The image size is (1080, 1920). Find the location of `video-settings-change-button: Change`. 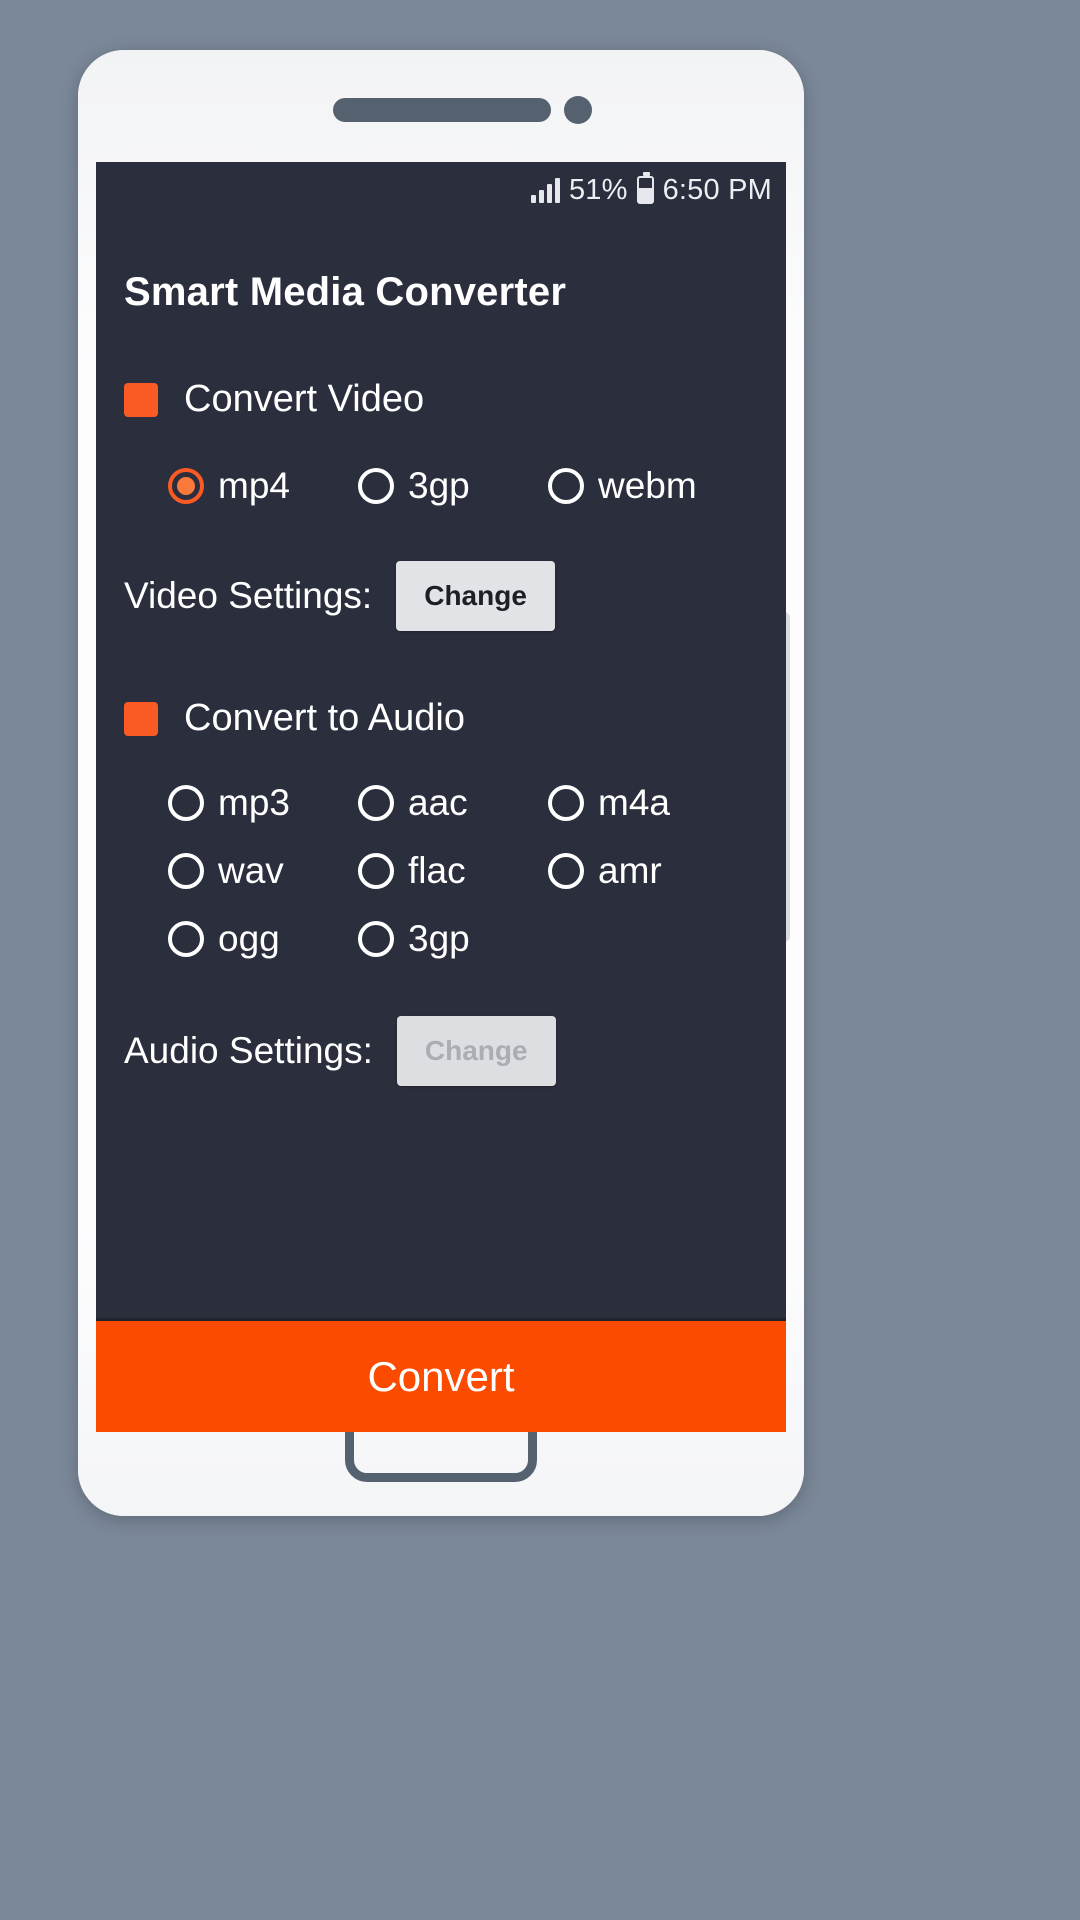

video-settings-change-button: Change is located at coordinates (475, 596).